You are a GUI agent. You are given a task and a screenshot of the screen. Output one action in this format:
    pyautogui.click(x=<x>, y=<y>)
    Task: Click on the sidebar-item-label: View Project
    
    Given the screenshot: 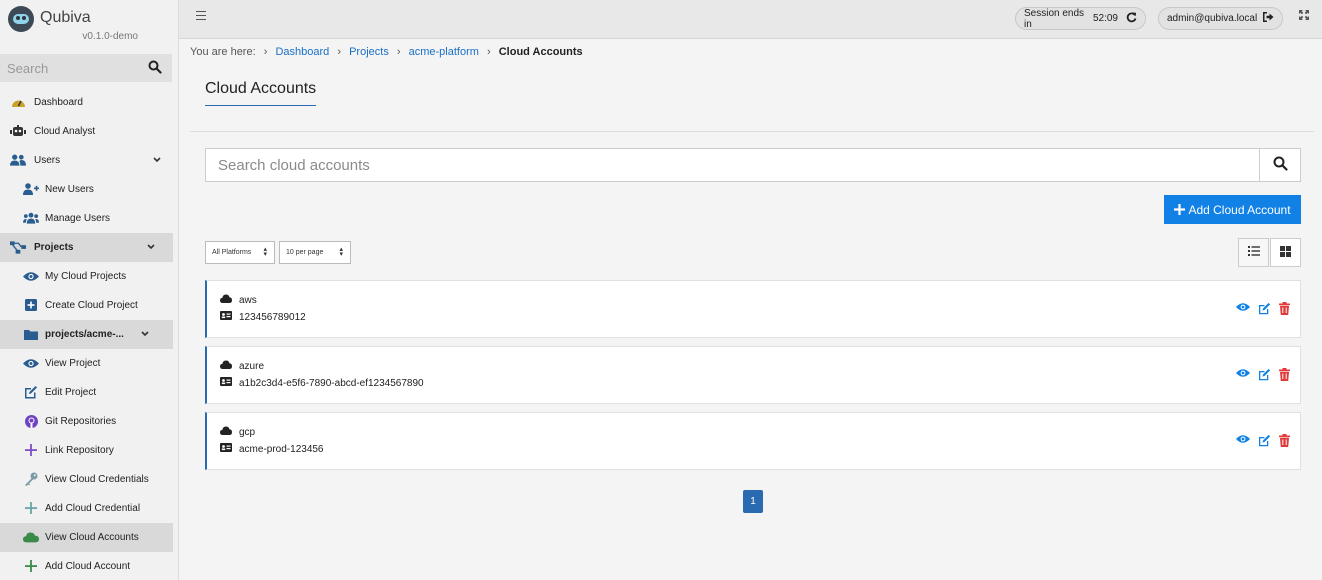 What is the action you would take?
    pyautogui.click(x=73, y=363)
    